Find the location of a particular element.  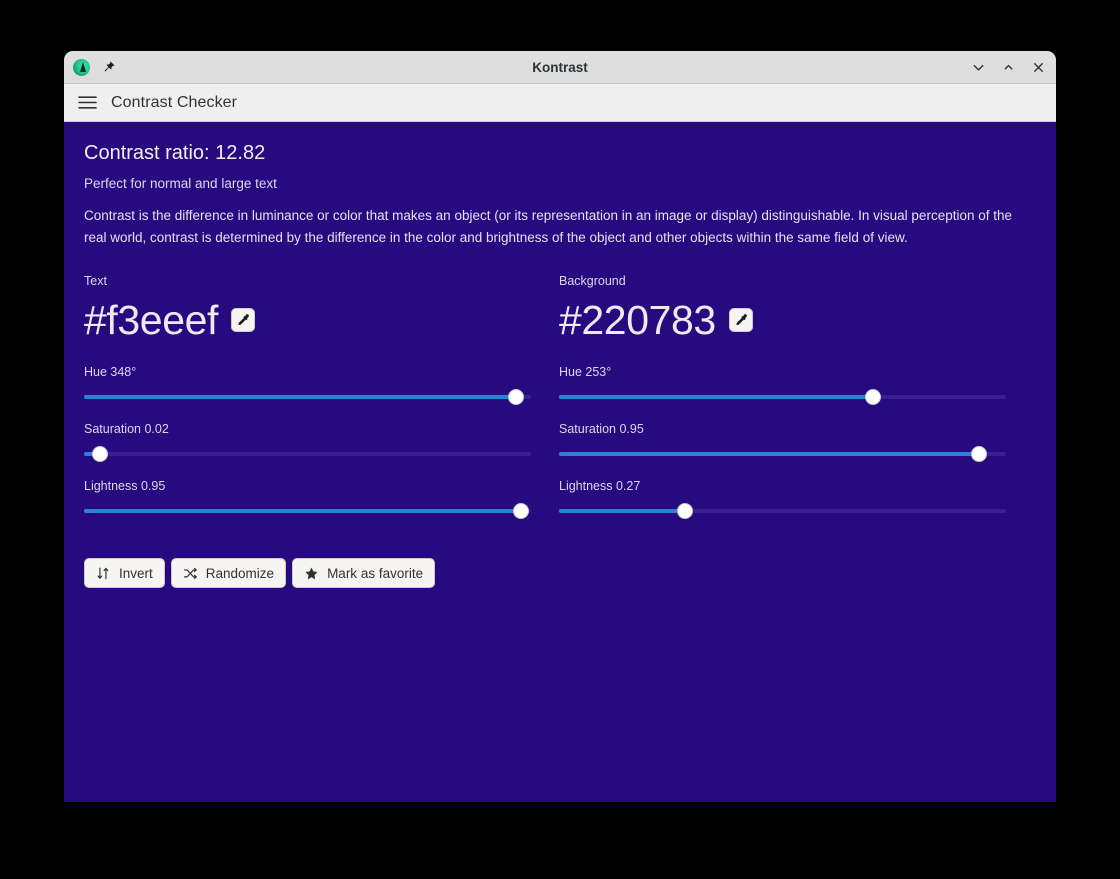

text-eyedropper-icon is located at coordinates (243, 320).